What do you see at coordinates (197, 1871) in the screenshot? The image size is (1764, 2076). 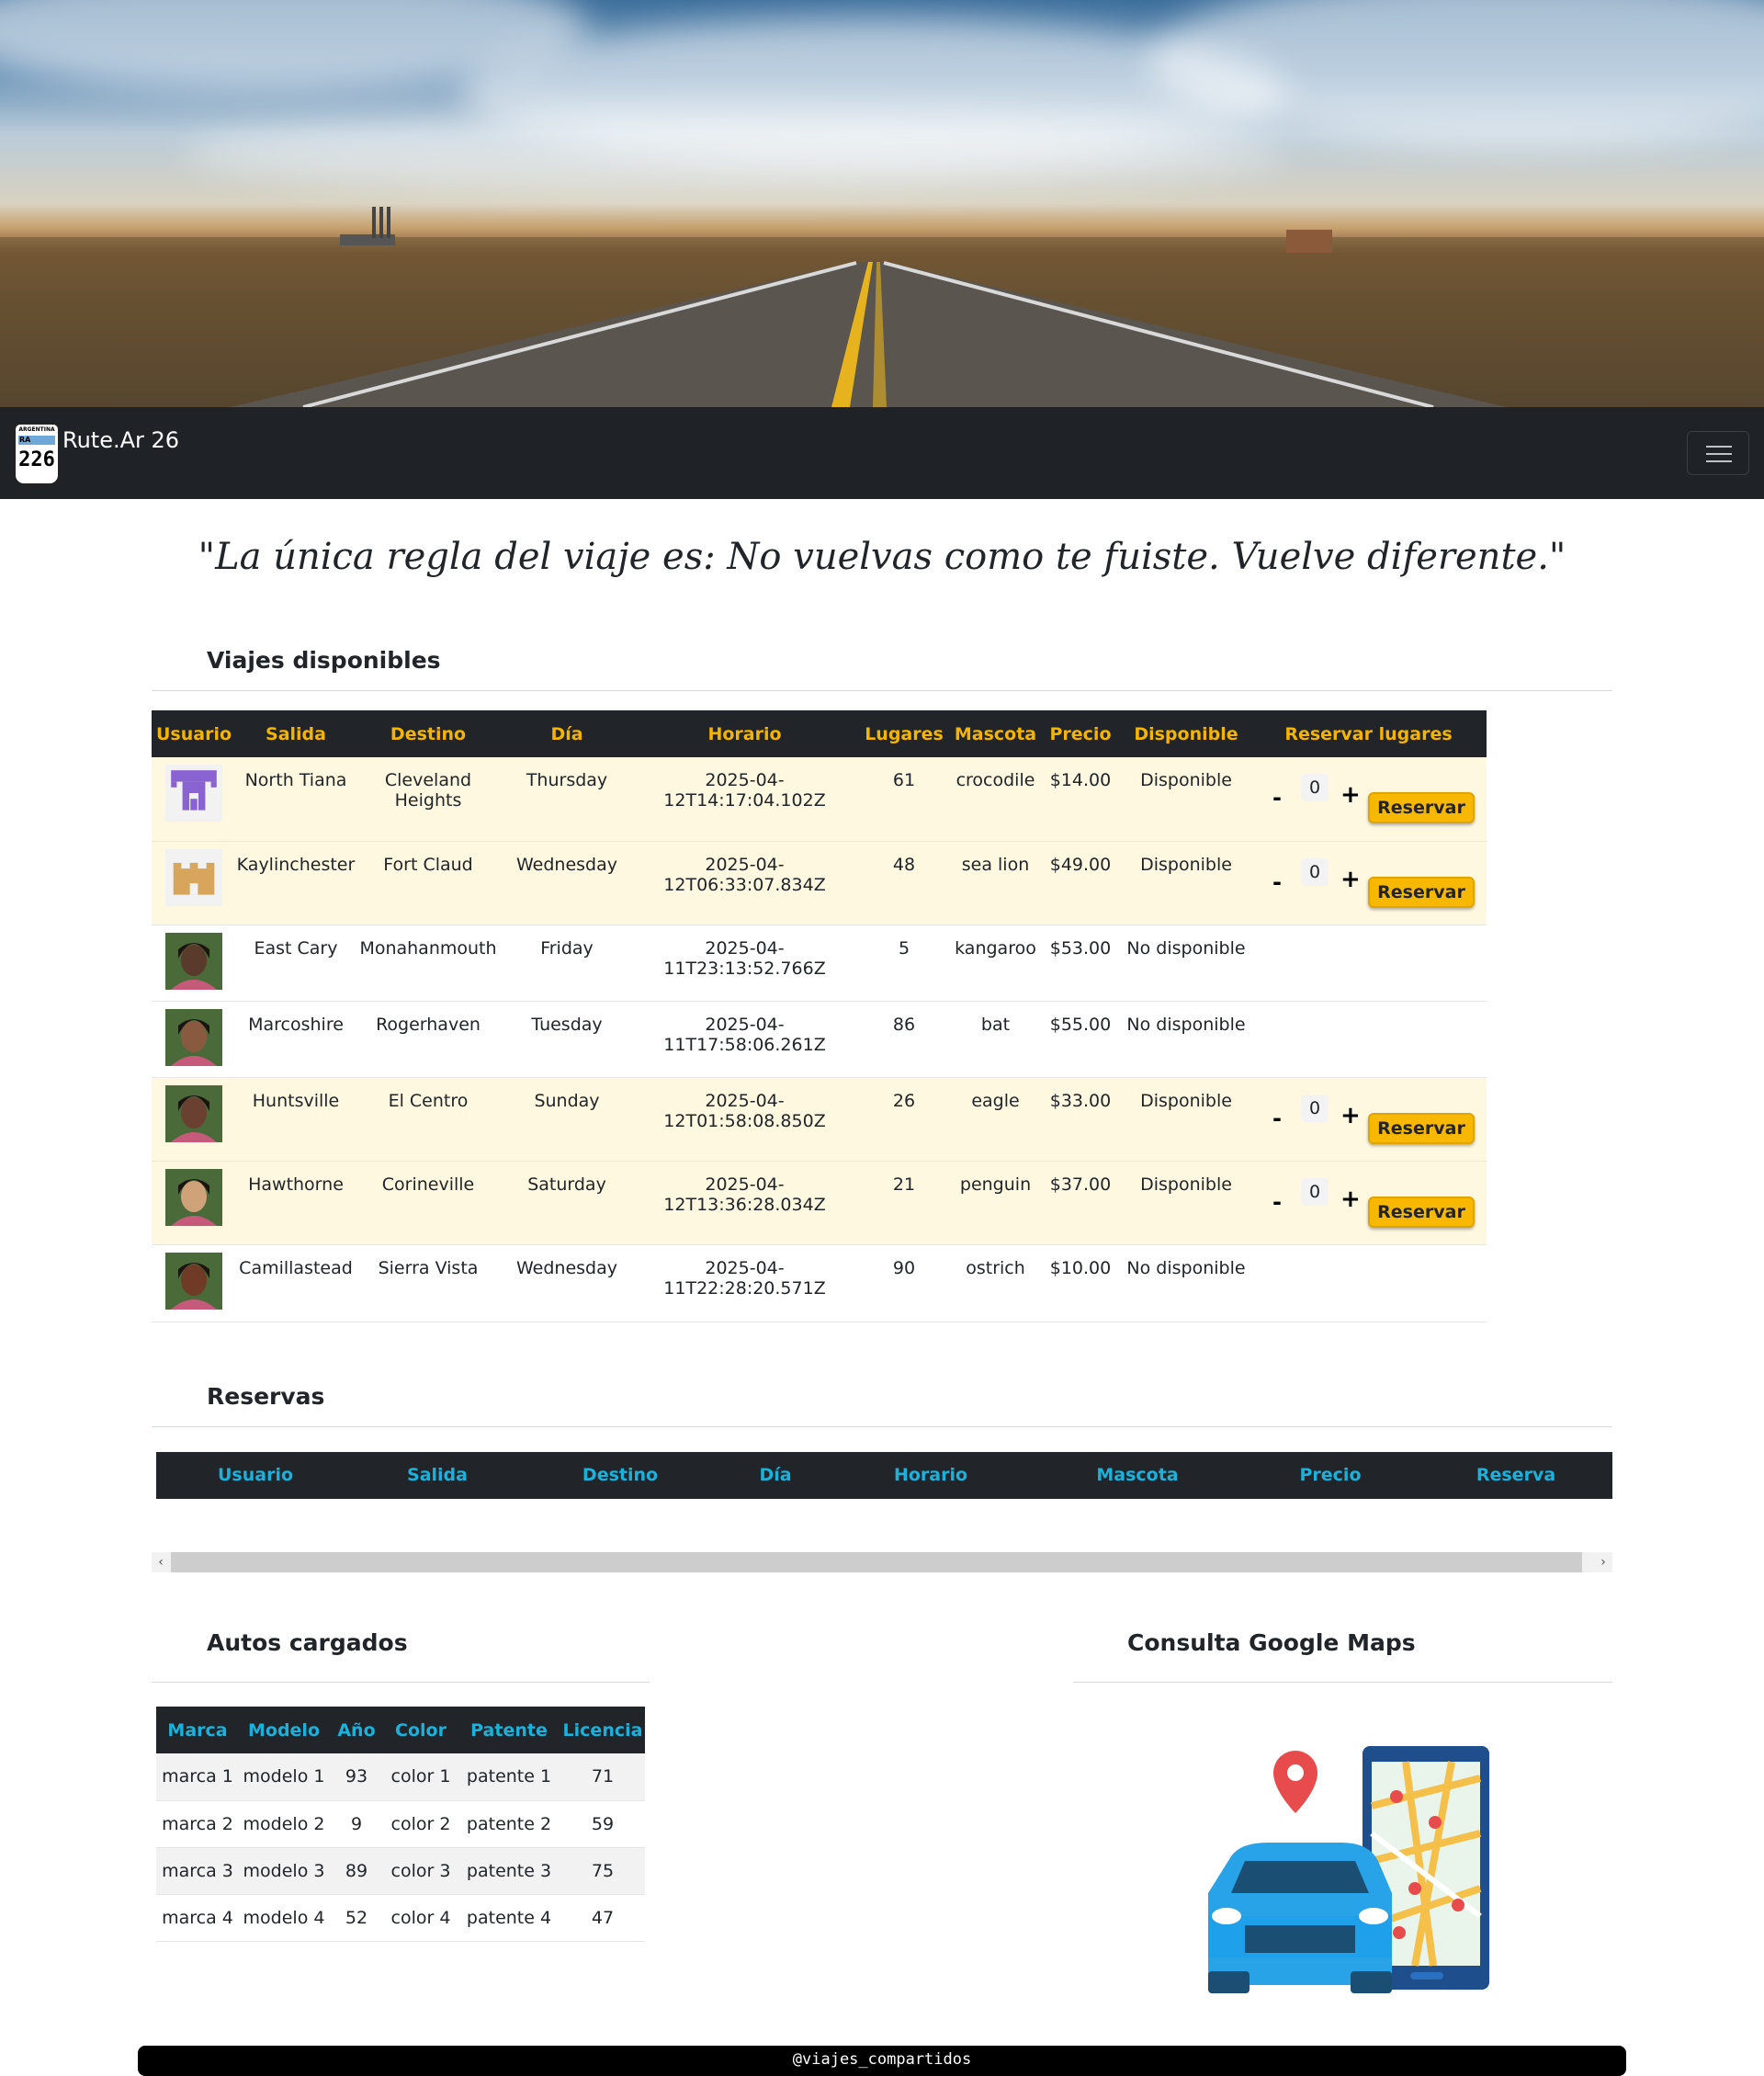 I see `car-marca-cell: marca 3` at bounding box center [197, 1871].